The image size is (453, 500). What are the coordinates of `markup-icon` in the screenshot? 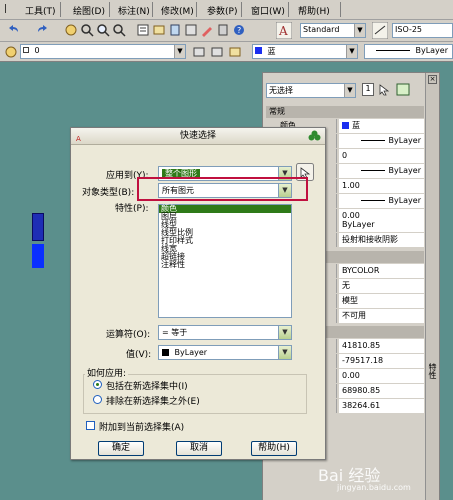 It's located at (207, 30).